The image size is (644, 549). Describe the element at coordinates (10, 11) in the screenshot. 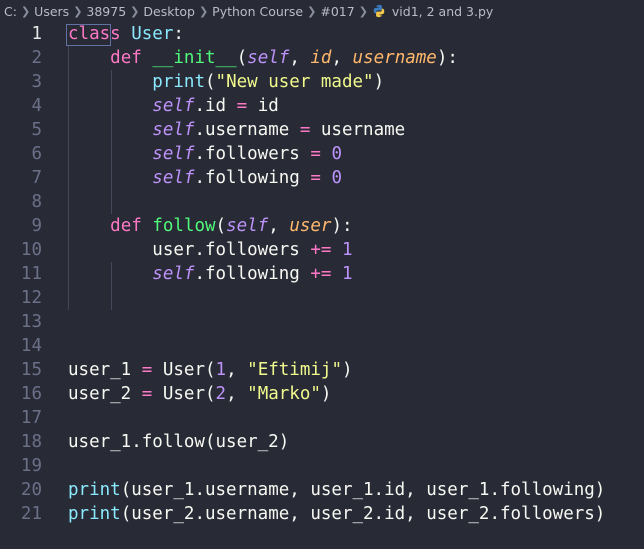

I see `breadcrumb-item-drive: C:` at that location.